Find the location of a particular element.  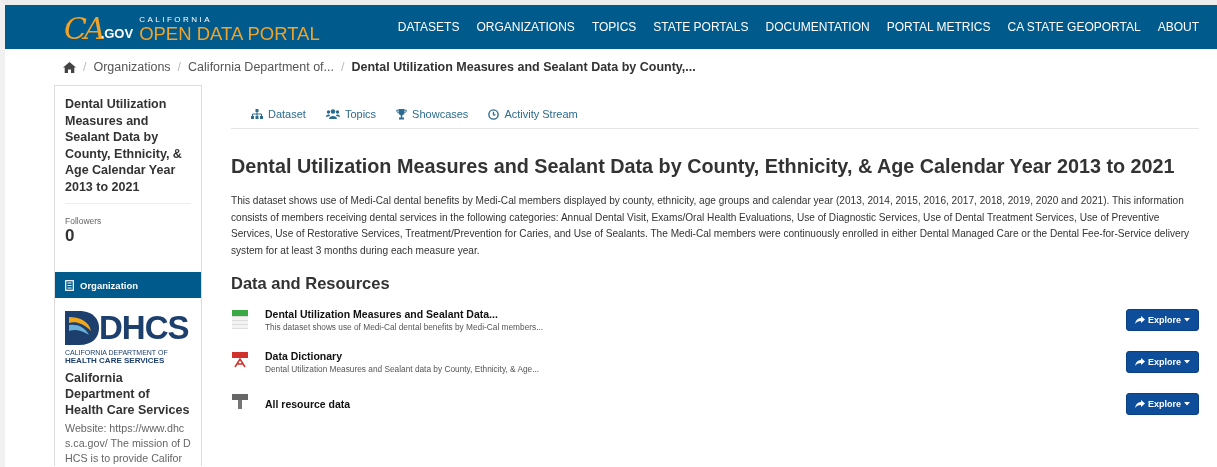

resource-title: Data Dictionary is located at coordinates (304, 356).